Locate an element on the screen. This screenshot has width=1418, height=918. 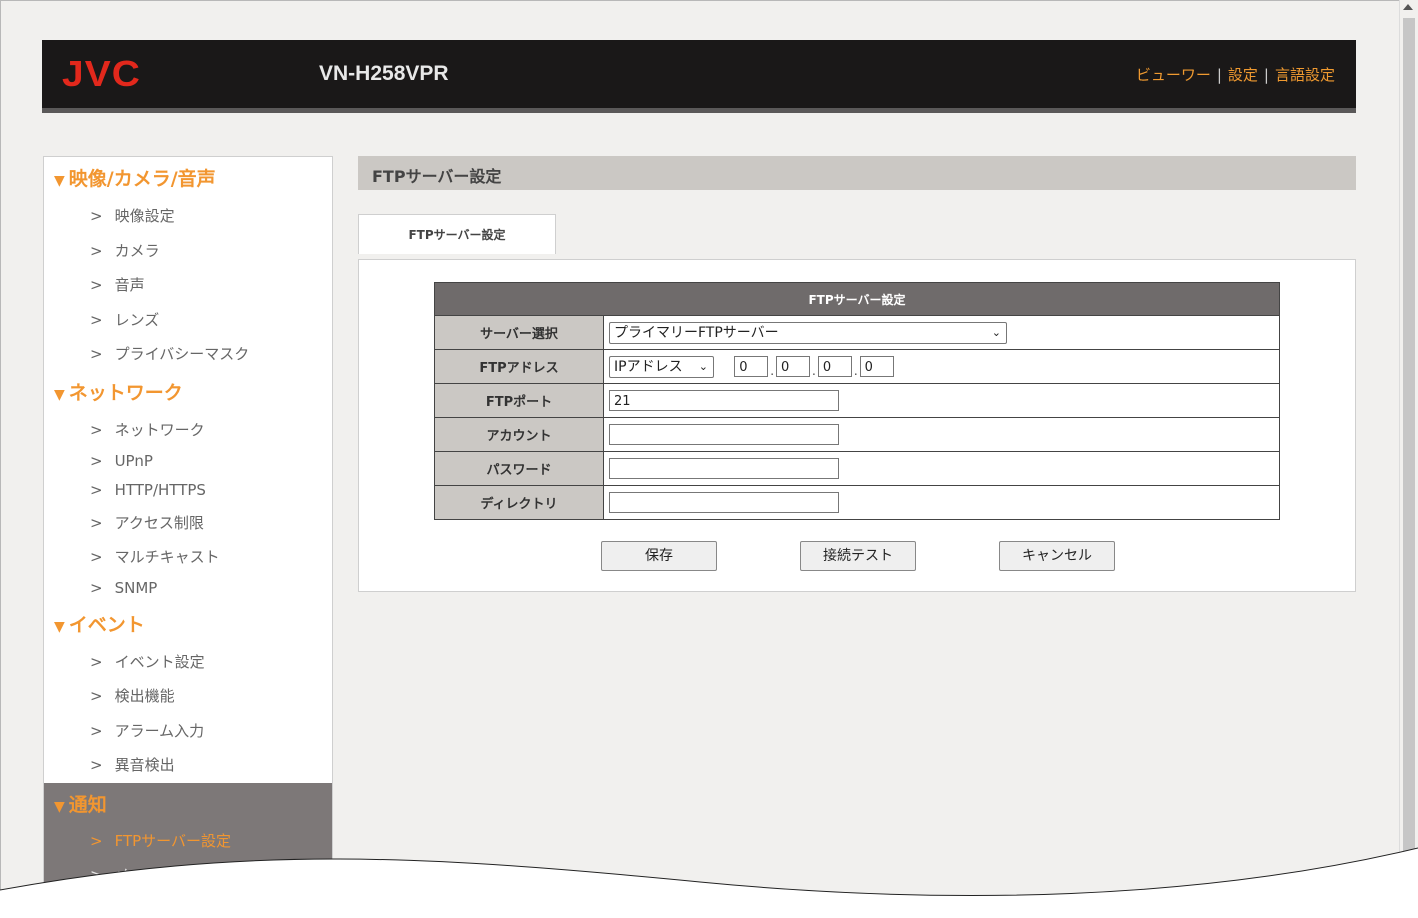
category-label: 通知 is located at coordinates (87, 805).